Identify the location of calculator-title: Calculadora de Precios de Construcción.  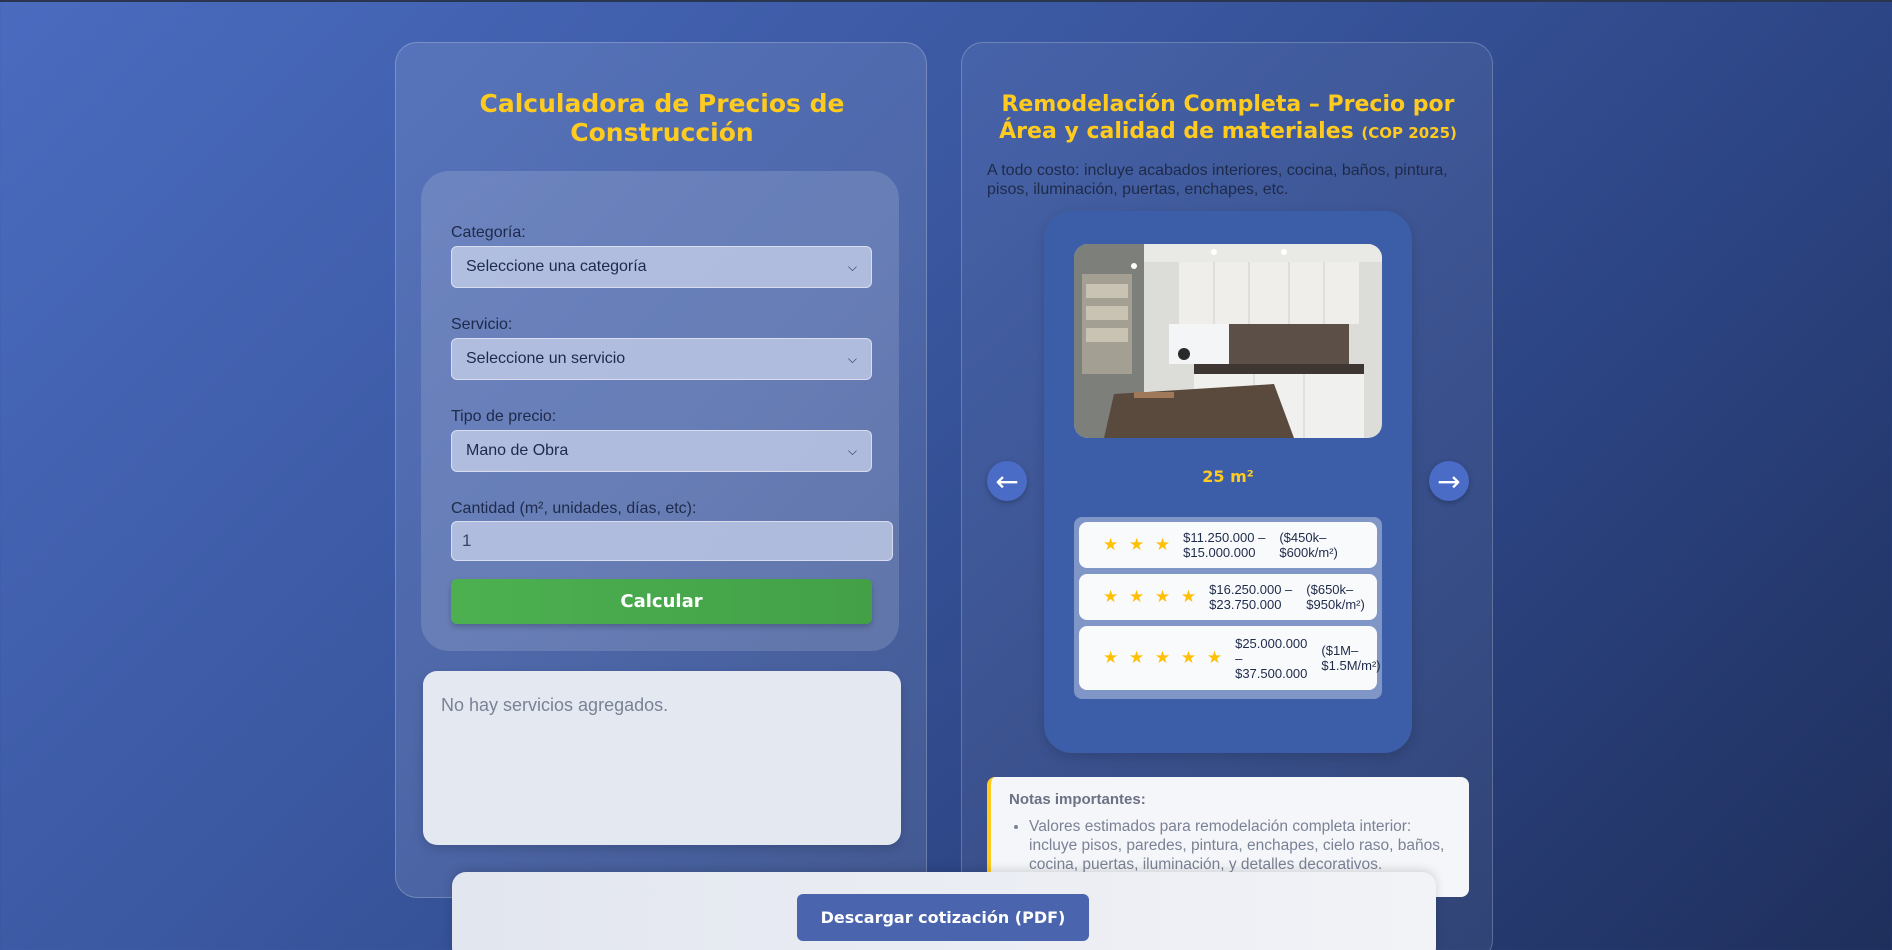
(662, 118).